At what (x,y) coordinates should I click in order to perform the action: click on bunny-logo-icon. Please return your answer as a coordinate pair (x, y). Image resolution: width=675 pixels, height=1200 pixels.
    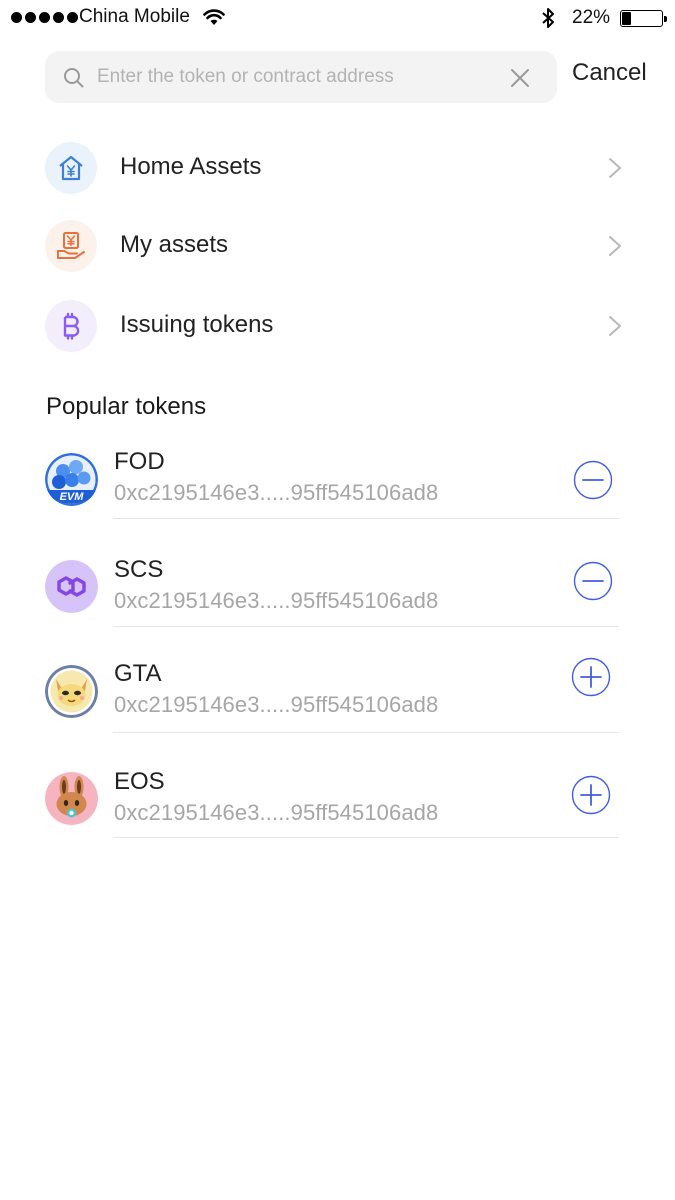
    Looking at the image, I should click on (71, 798).